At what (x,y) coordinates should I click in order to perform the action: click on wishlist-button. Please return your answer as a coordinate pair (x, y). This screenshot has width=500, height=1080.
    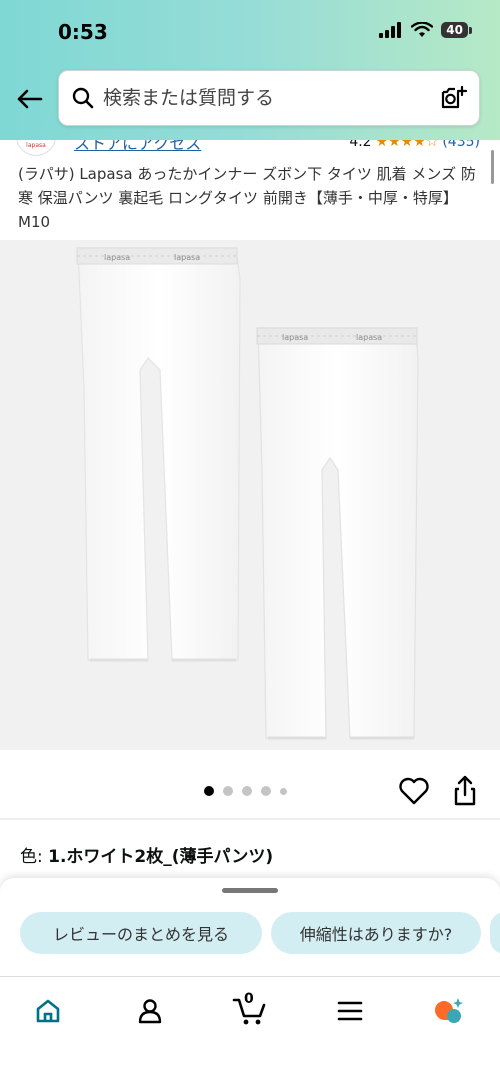
    Looking at the image, I should click on (414, 792).